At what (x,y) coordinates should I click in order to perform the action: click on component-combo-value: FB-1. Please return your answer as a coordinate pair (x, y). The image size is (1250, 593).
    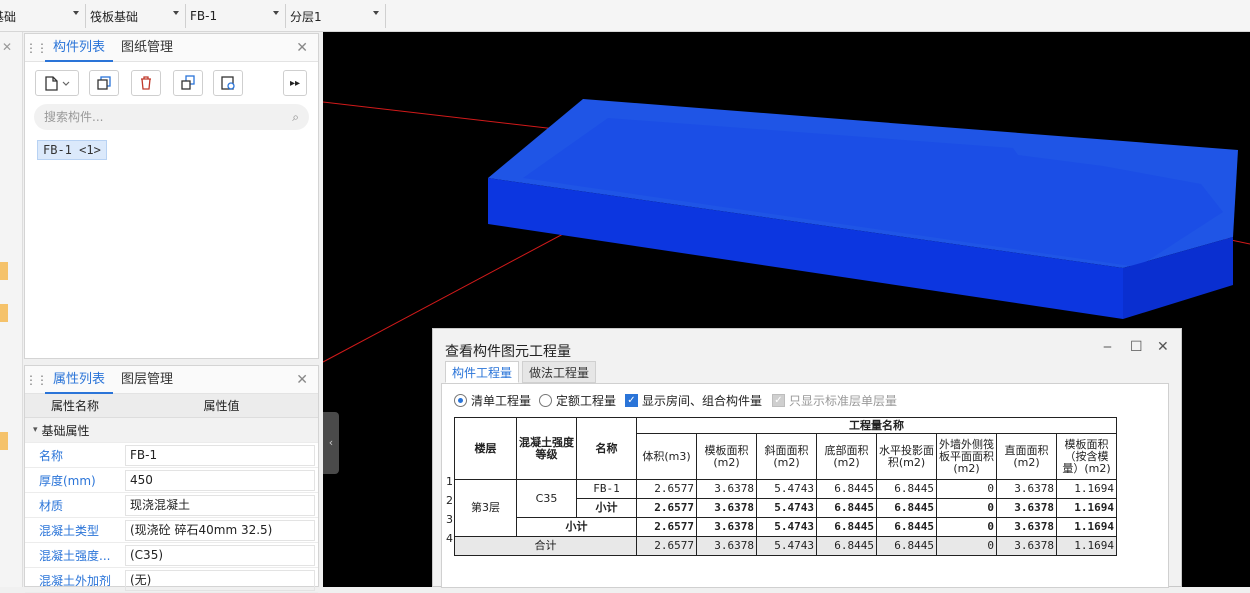
    Looking at the image, I should click on (204, 16).